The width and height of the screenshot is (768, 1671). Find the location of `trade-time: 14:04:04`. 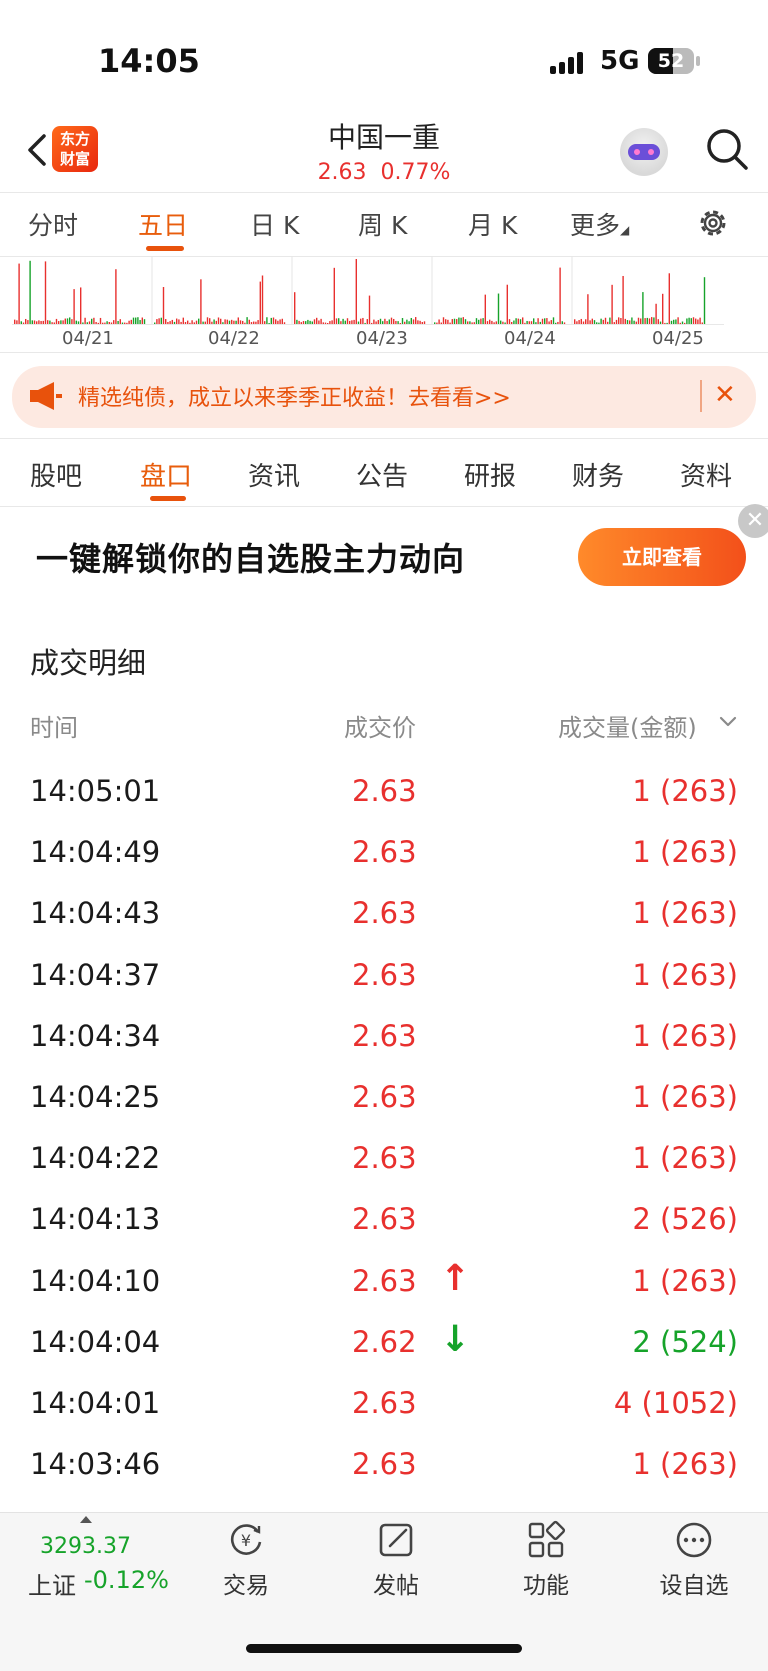

trade-time: 14:04:04 is located at coordinates (95, 1341).